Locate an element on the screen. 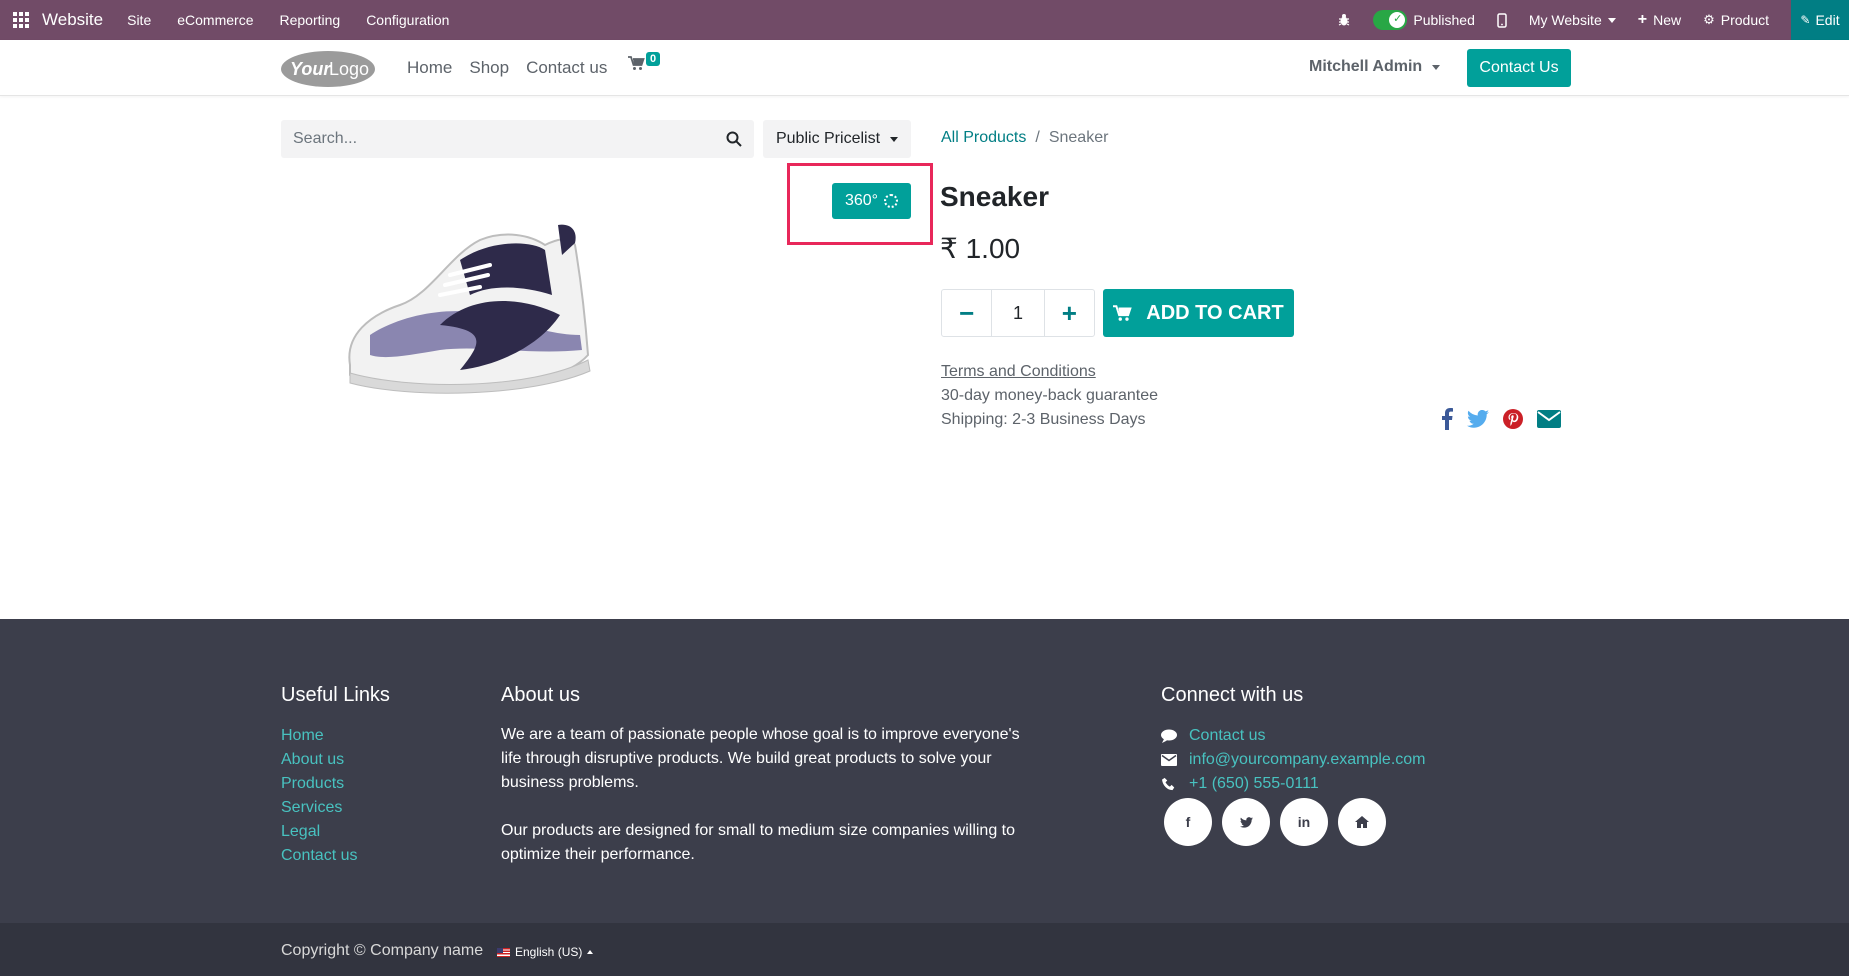  breadcrumb: All Products / Sneaker is located at coordinates (1024, 138).